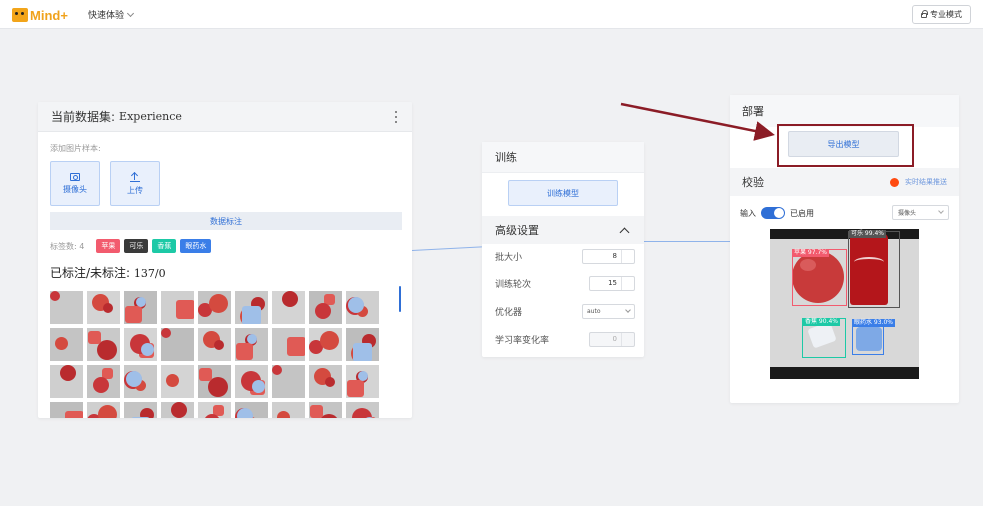 The image size is (983, 506). I want to click on enabled-label: 已启用, so click(802, 213).